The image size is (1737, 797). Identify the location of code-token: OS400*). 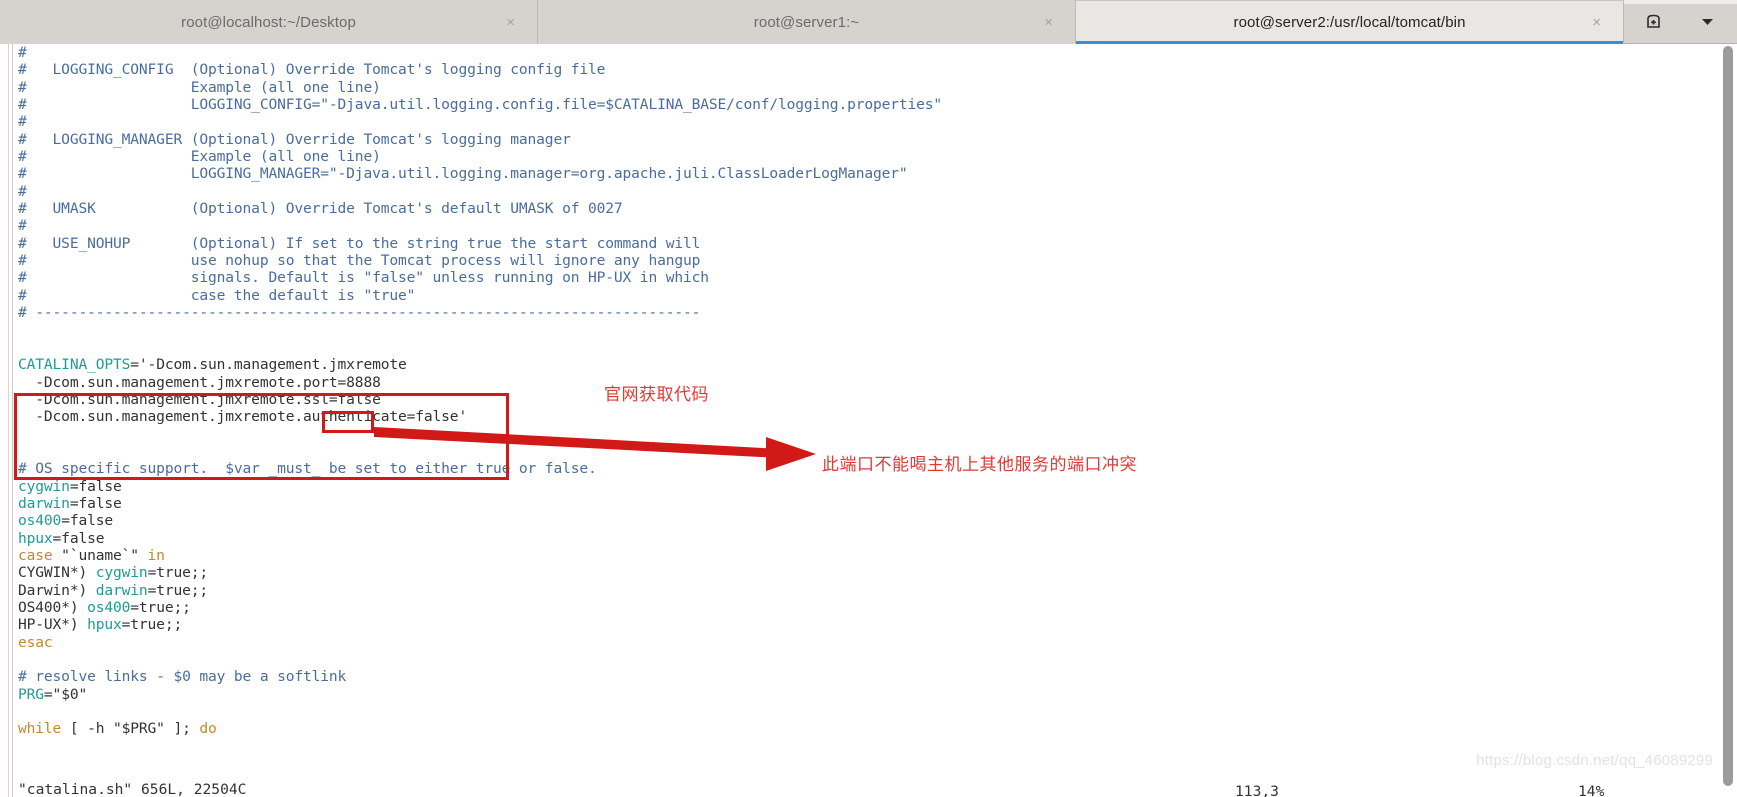
(53, 607).